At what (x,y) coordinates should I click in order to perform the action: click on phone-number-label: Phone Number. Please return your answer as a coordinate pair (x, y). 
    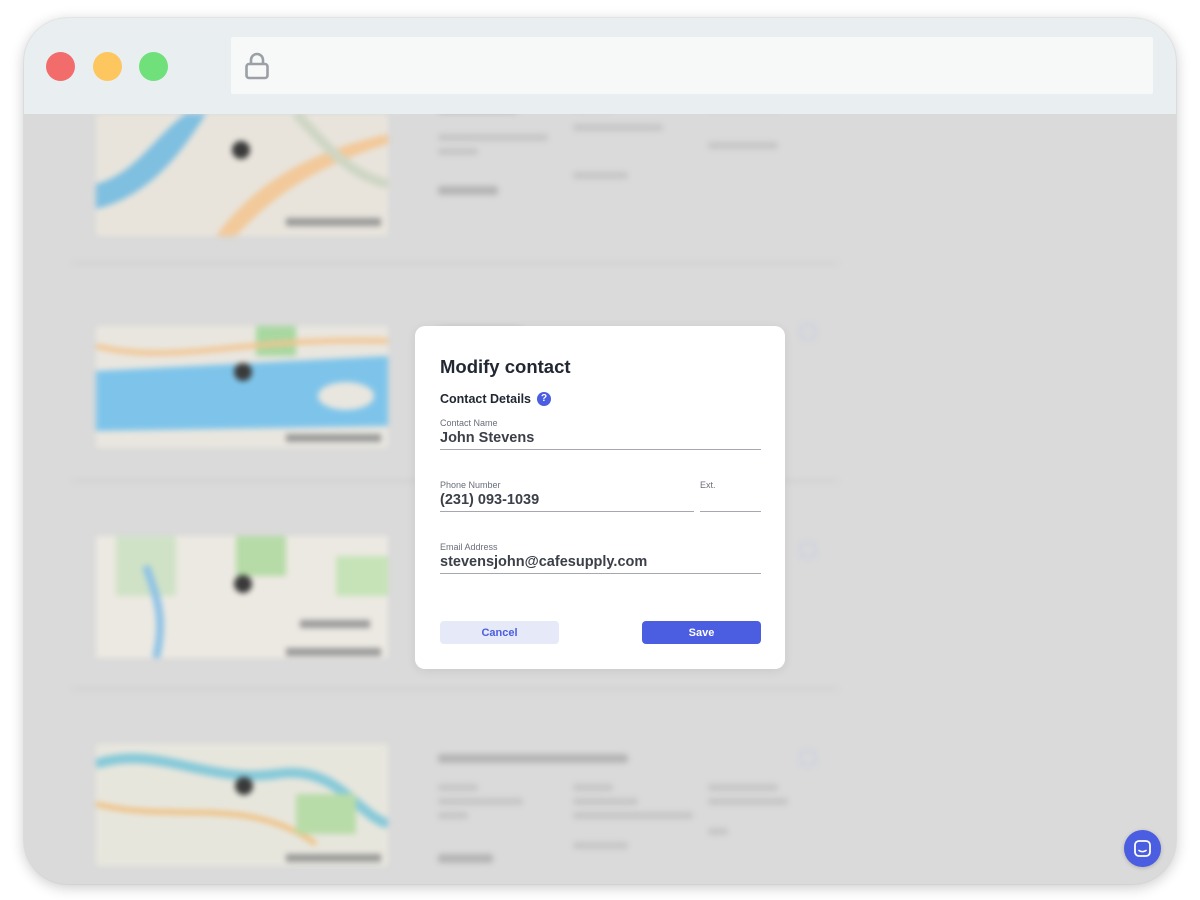
    Looking at the image, I should click on (470, 485).